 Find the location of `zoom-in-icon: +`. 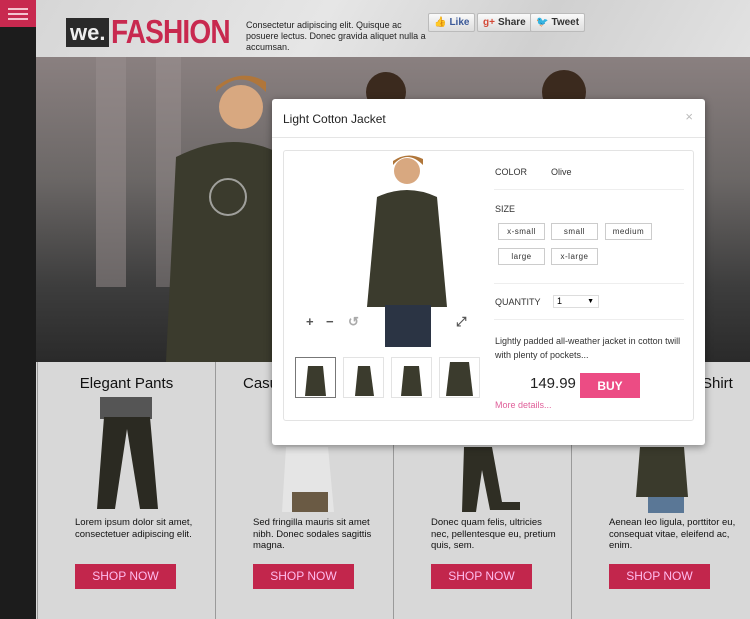

zoom-in-icon: + is located at coordinates (310, 321).